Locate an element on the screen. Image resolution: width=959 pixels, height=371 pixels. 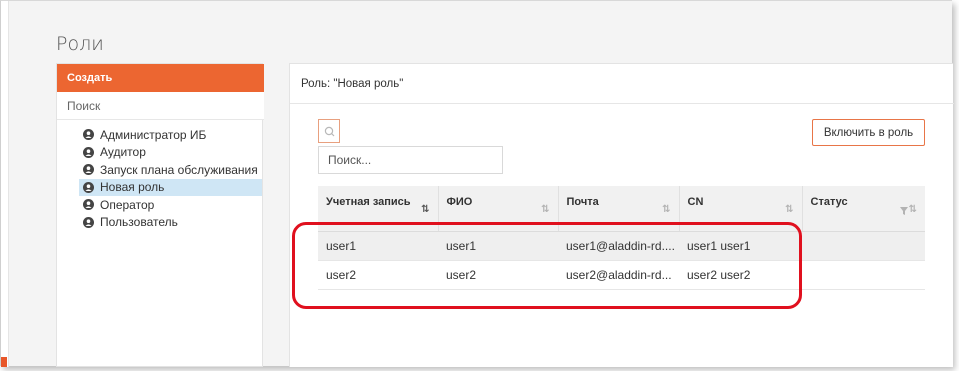
left-edge-bar is located at coordinates (5, 184).